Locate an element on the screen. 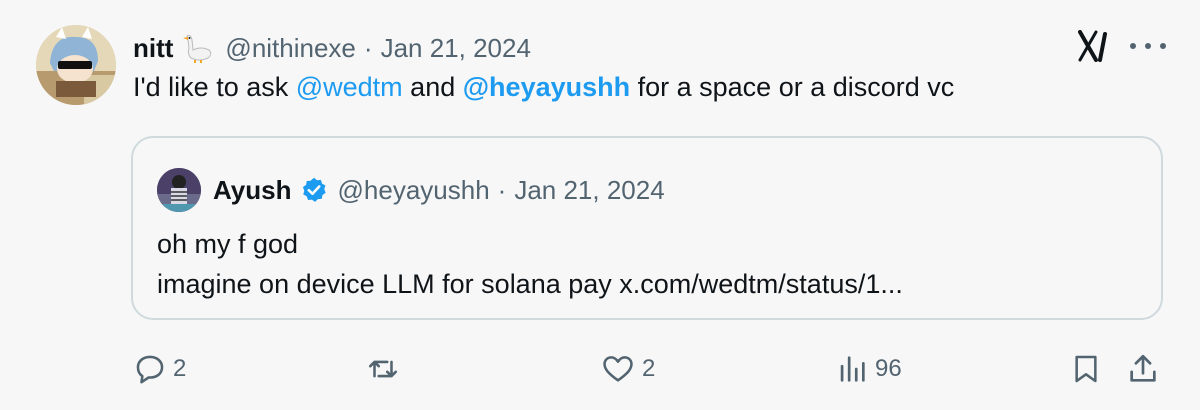  quote-author-handle: @heyayushh is located at coordinates (414, 190).